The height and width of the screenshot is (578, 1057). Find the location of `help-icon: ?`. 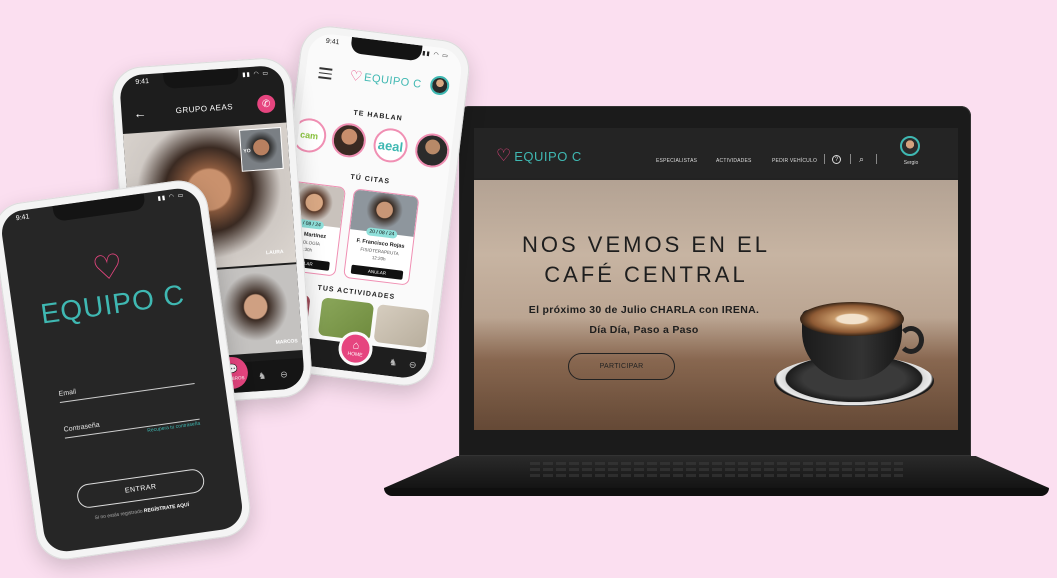

help-icon: ? is located at coordinates (836, 159).